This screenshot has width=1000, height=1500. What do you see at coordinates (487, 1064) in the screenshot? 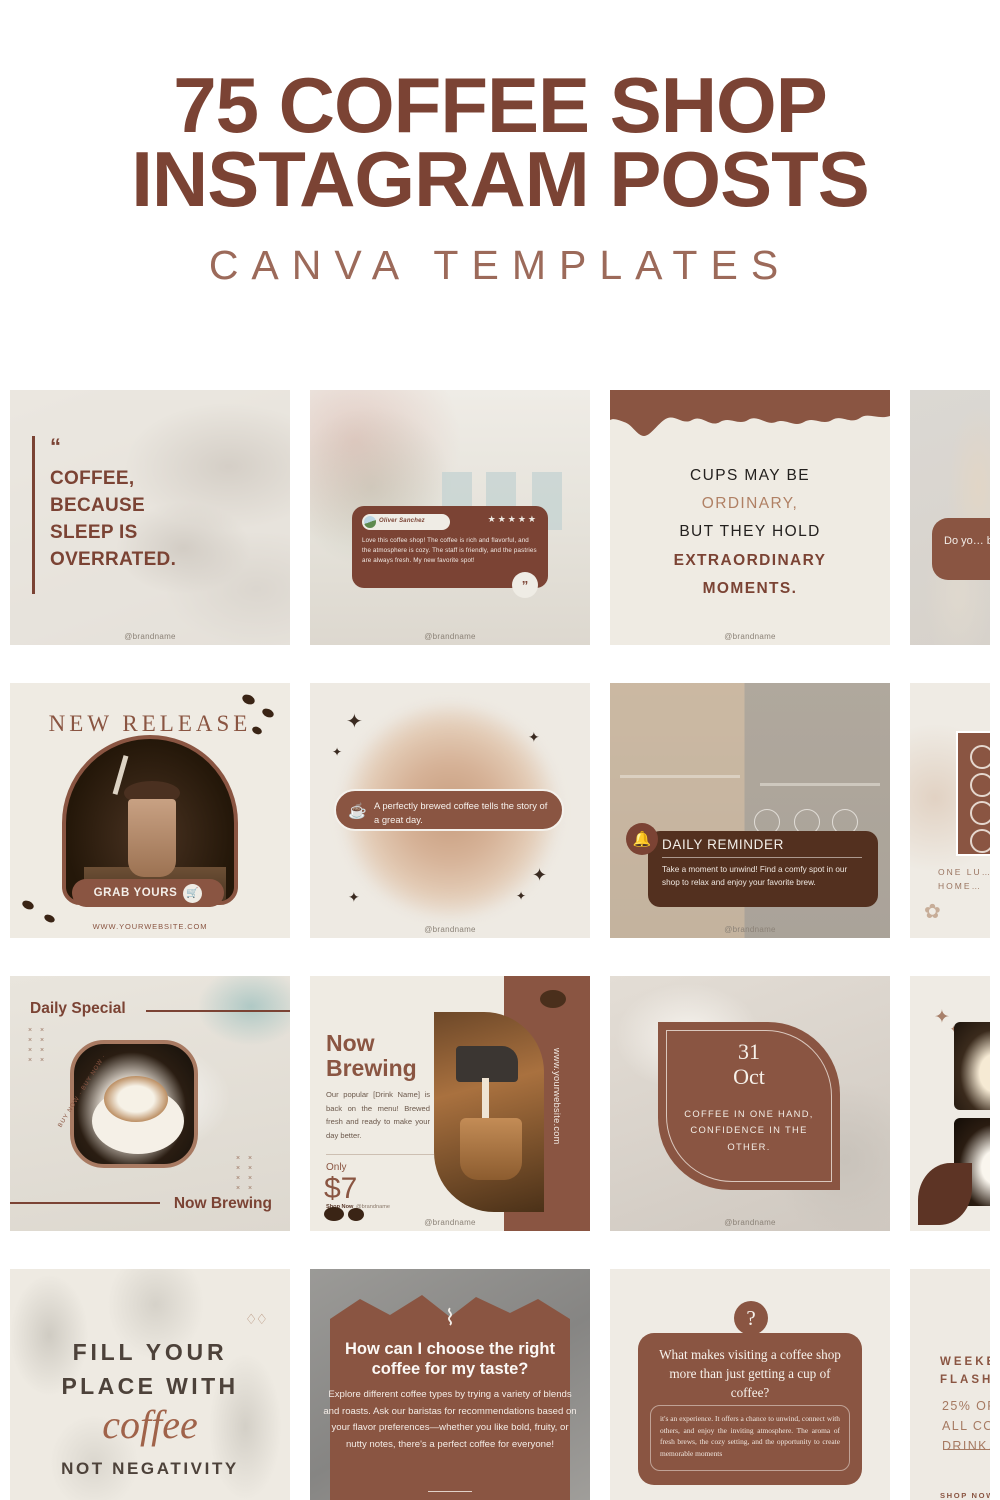
I see `milk-jug-shape` at bounding box center [487, 1064].